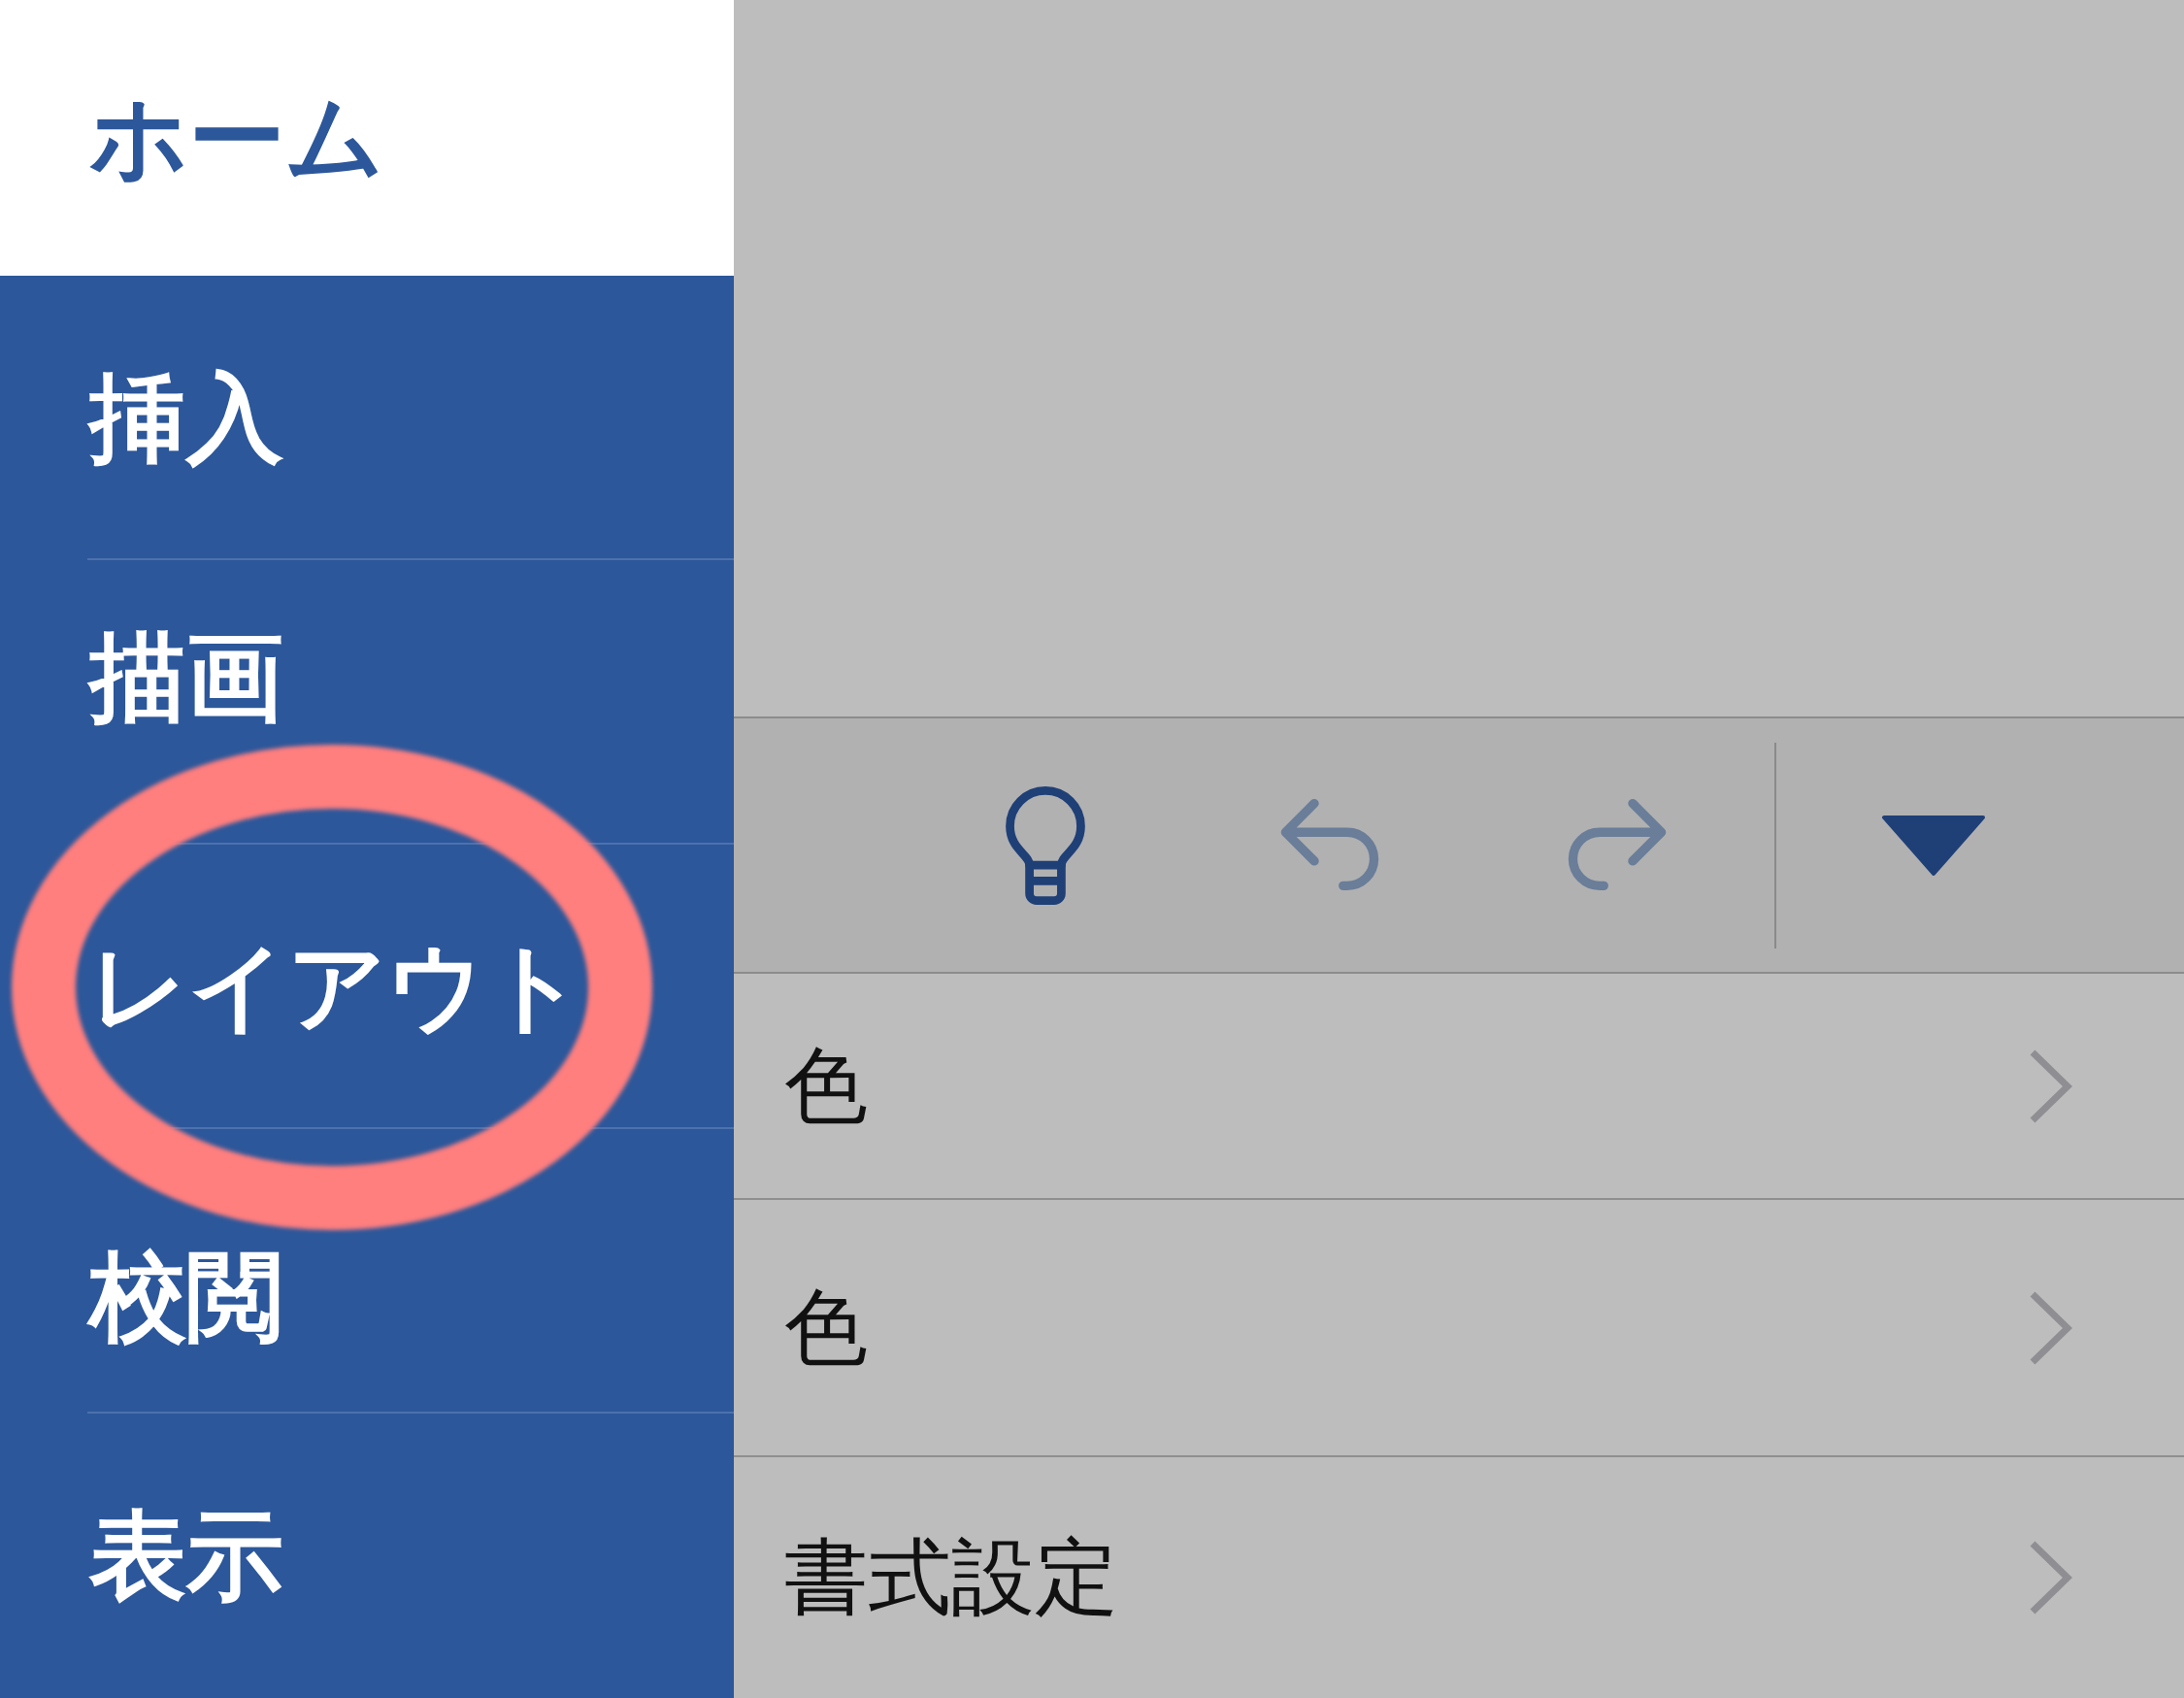 This screenshot has width=2184, height=1698. I want to click on menu-tab: ホーム, so click(367, 138).